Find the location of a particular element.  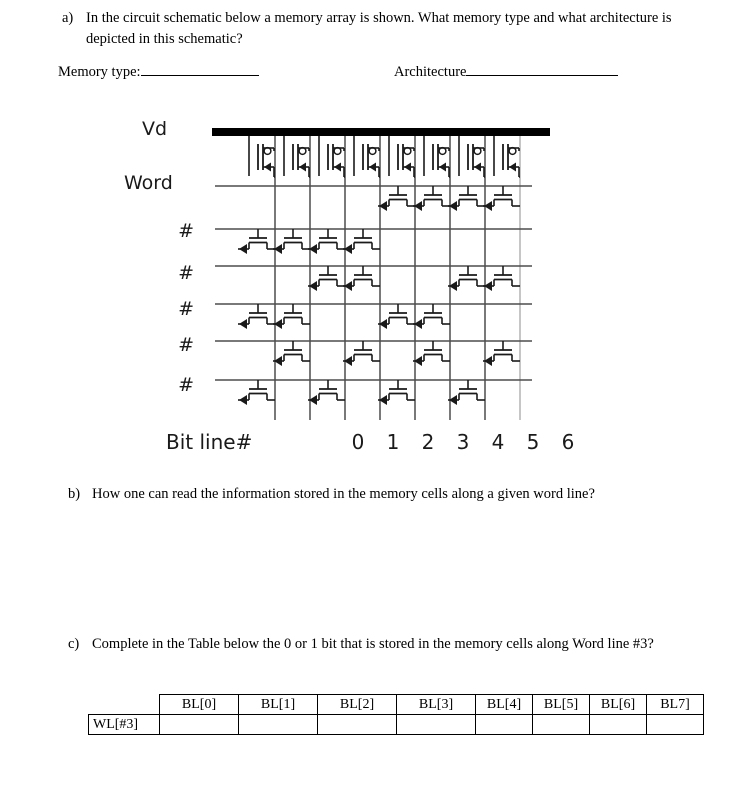

answer-cell-BL[2] is located at coordinates (357, 724).